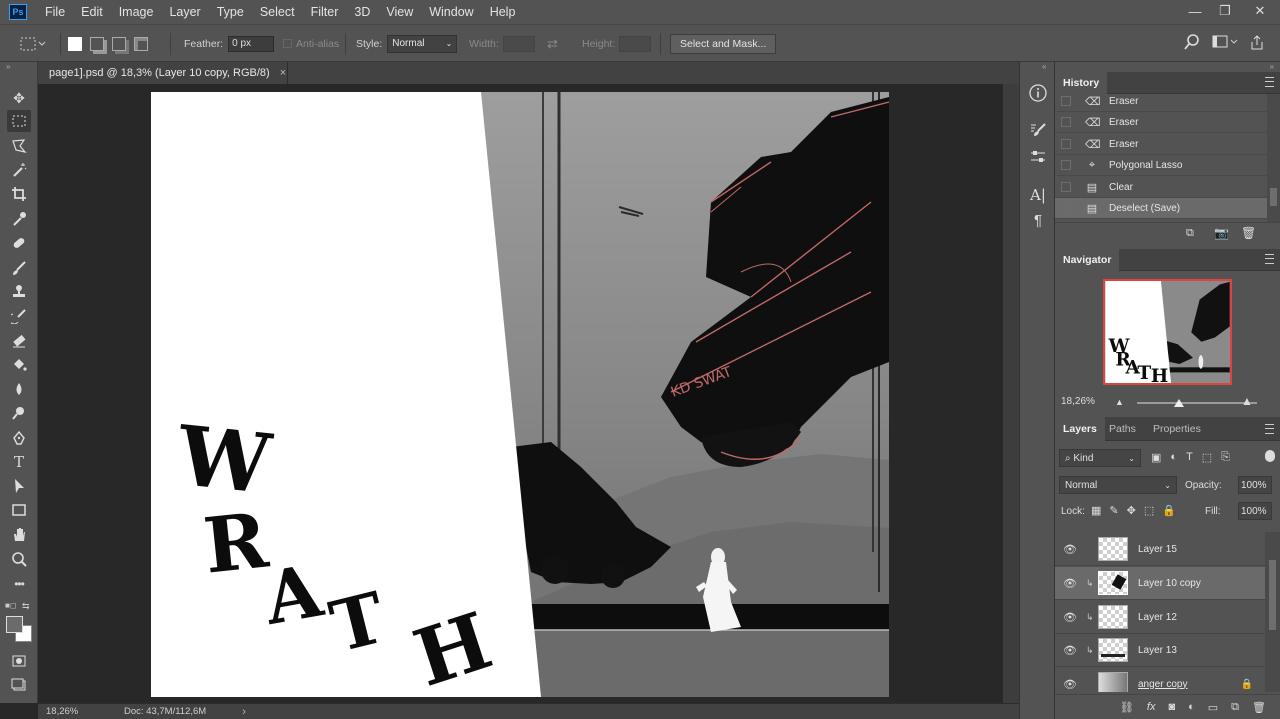  What do you see at coordinates (92, 12) in the screenshot?
I see `menu-edit: Edit` at bounding box center [92, 12].